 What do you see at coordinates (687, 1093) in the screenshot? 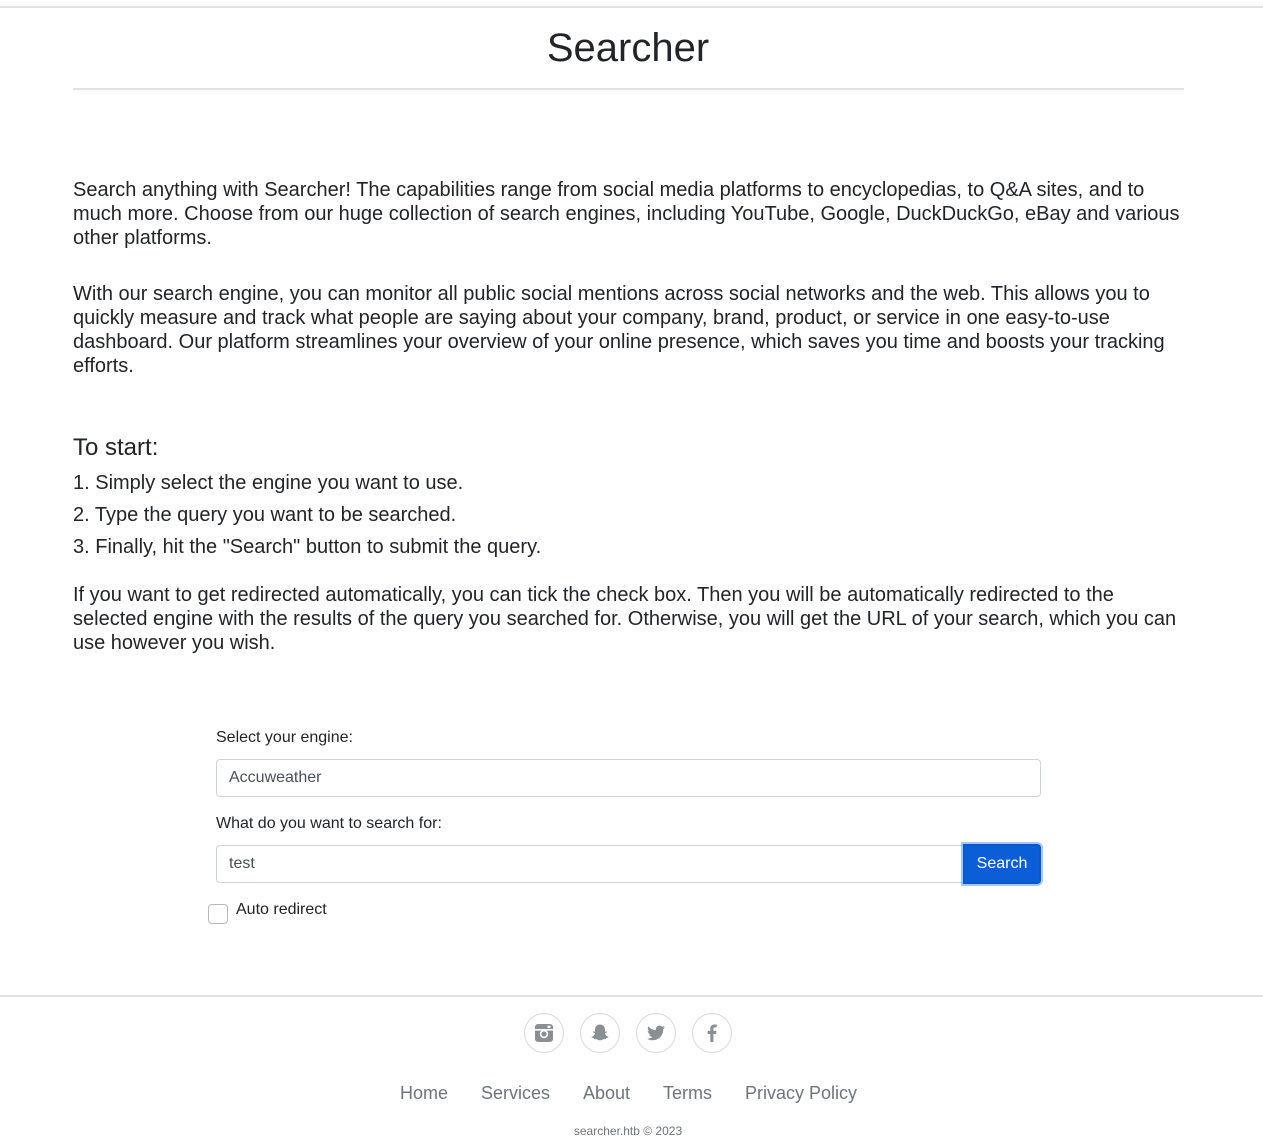
I see `footer-link-terms: Terms` at bounding box center [687, 1093].